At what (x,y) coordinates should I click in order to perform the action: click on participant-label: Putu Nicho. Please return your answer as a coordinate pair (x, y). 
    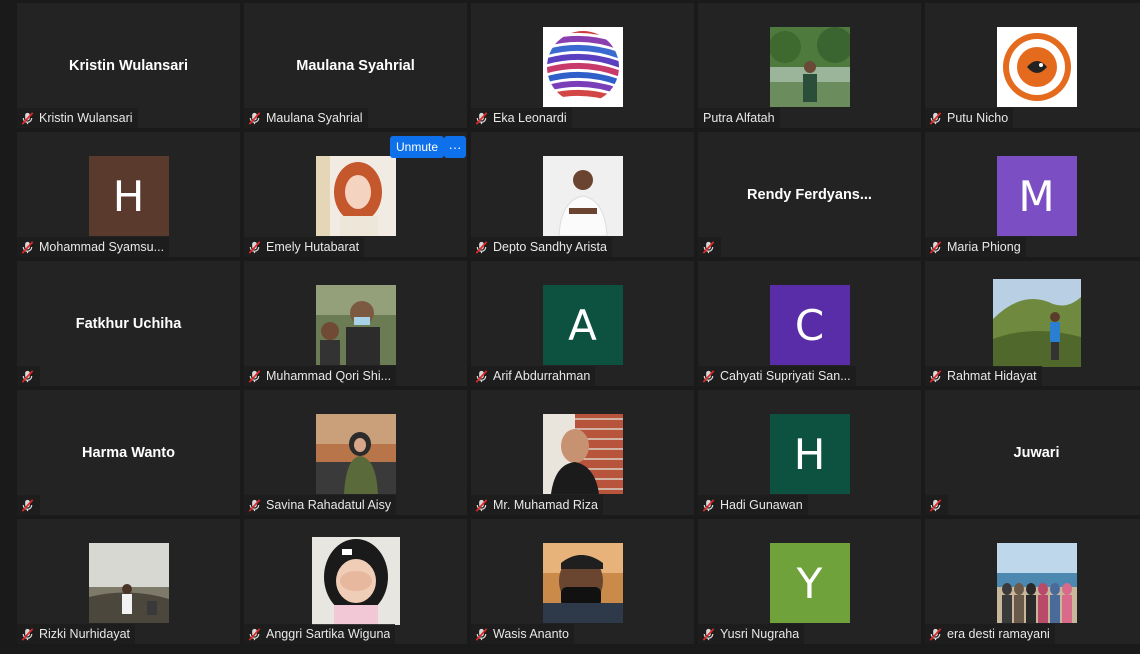
    Looking at the image, I should click on (969, 118).